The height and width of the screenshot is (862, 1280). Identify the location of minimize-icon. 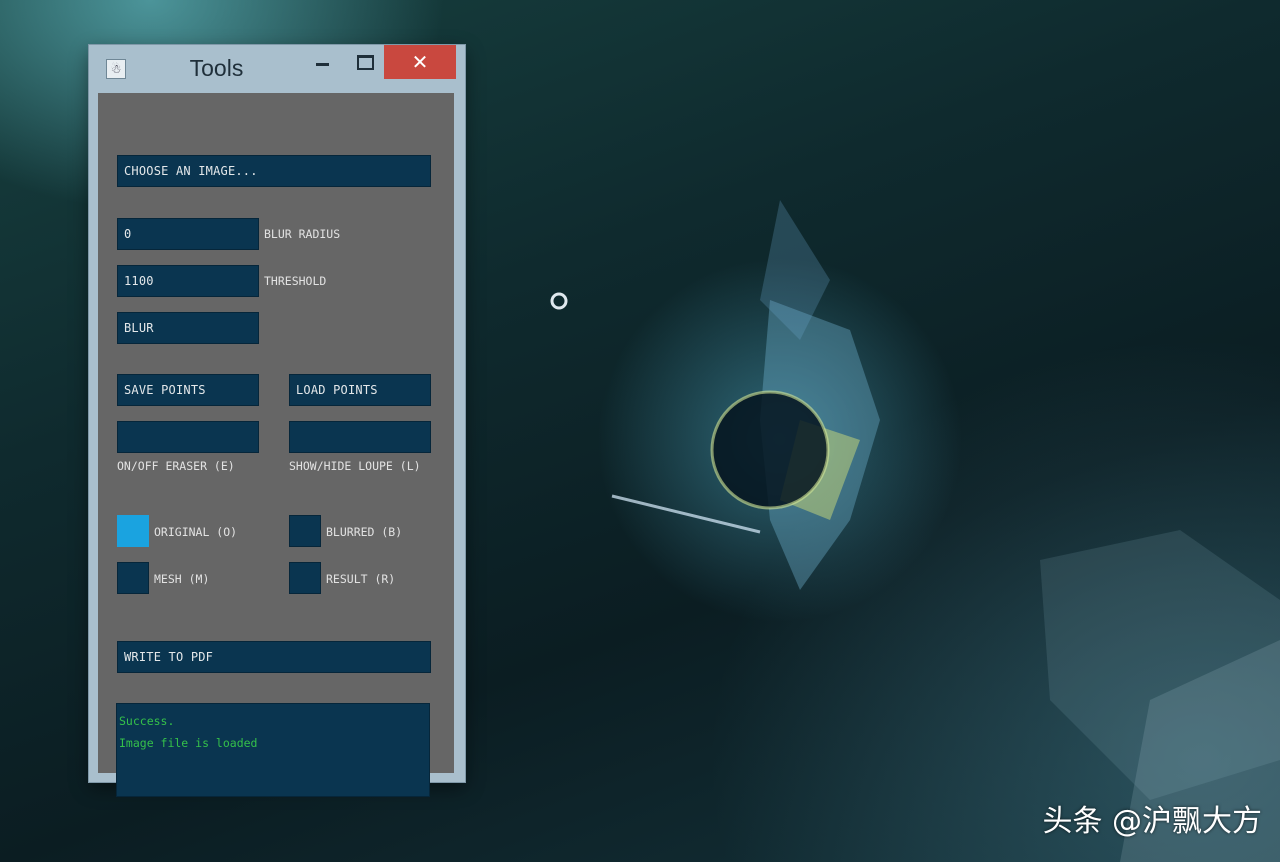
(322, 64).